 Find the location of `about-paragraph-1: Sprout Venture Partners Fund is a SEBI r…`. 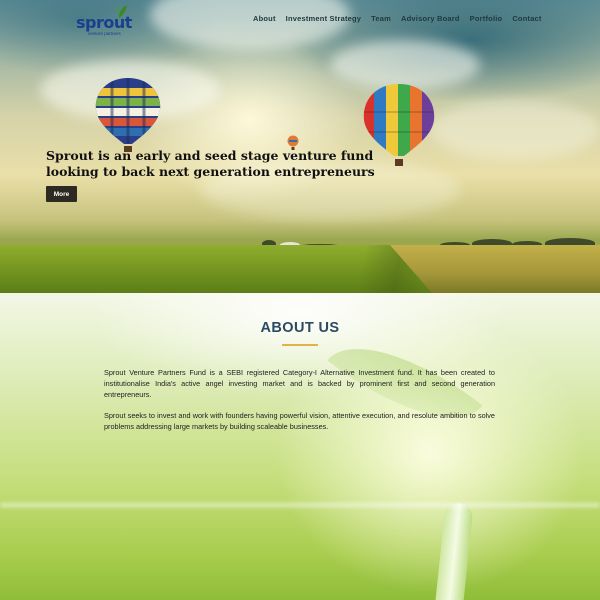

about-paragraph-1: Sprout Venture Partners Fund is a SEBI r… is located at coordinates (299, 383).